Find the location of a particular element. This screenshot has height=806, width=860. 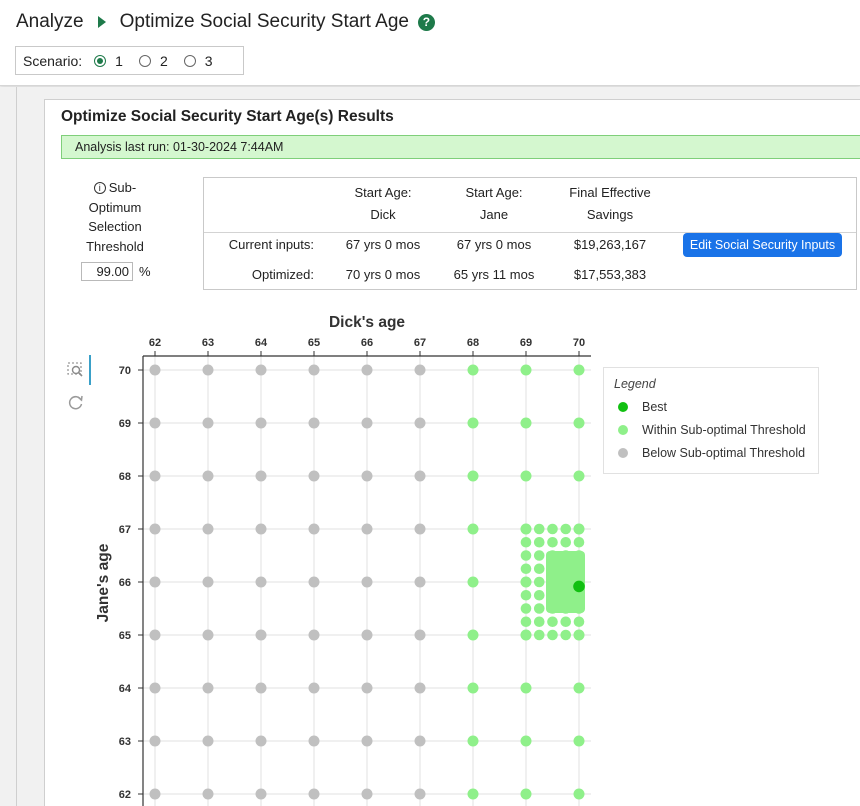

threshold-label-line: Optimum is located at coordinates (115, 207).